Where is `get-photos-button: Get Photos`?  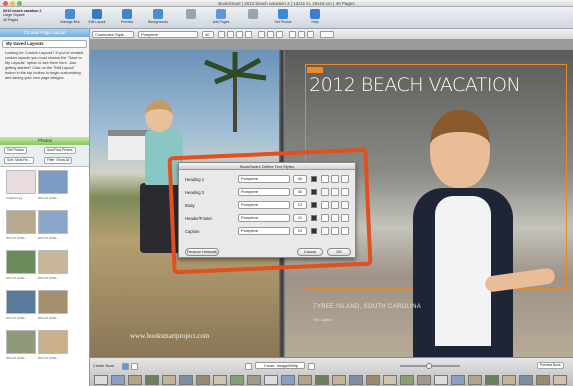
get-photos-button: Get Photos is located at coordinates (283, 18).